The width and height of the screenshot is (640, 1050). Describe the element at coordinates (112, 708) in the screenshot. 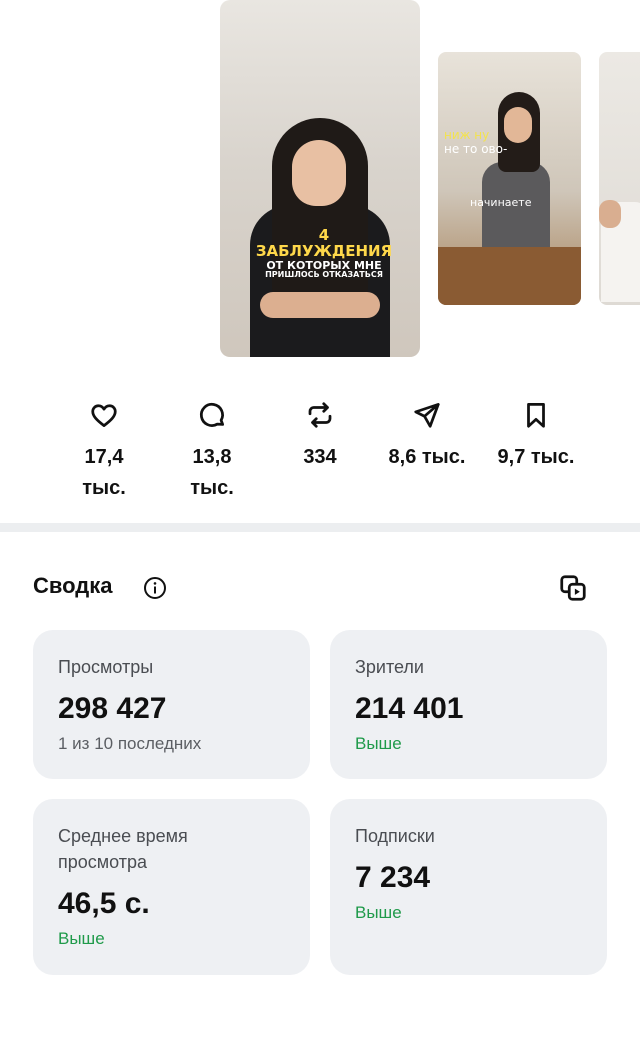

I see `card-value: 298 427` at that location.